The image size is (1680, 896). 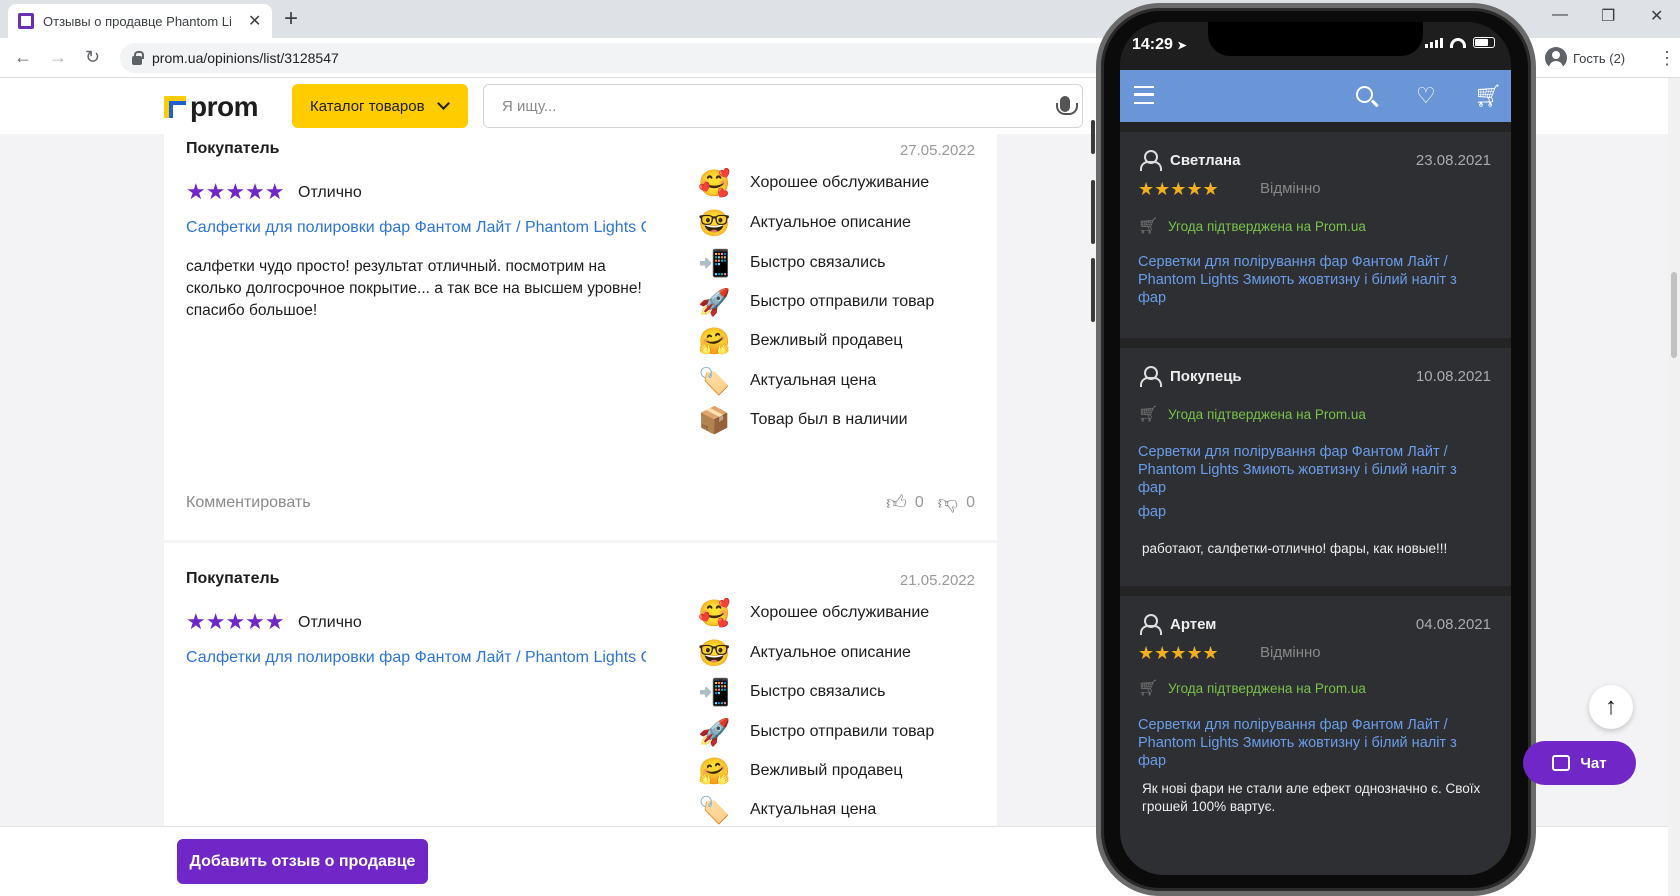 I want to click on avatar-icon, so click(x=1556, y=58).